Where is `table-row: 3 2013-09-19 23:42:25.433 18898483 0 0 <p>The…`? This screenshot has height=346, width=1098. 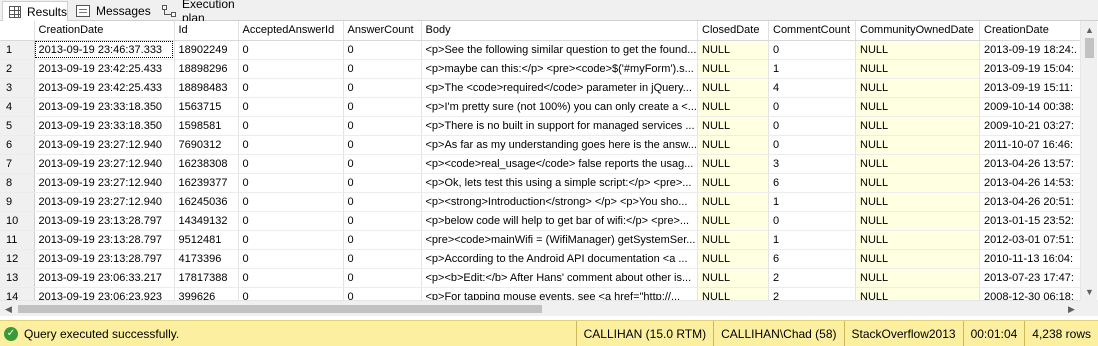
table-row: 3 2013-09-19 23:42:25.433 18898483 0 0 <p>The… is located at coordinates (545, 88).